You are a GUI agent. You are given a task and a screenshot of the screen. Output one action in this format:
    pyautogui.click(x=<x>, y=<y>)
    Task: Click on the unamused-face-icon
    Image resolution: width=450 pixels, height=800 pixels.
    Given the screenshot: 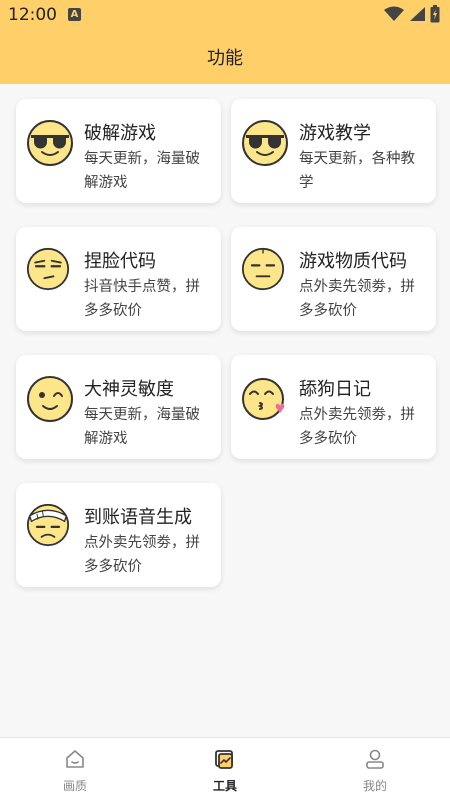 What is the action you would take?
    pyautogui.click(x=48, y=269)
    